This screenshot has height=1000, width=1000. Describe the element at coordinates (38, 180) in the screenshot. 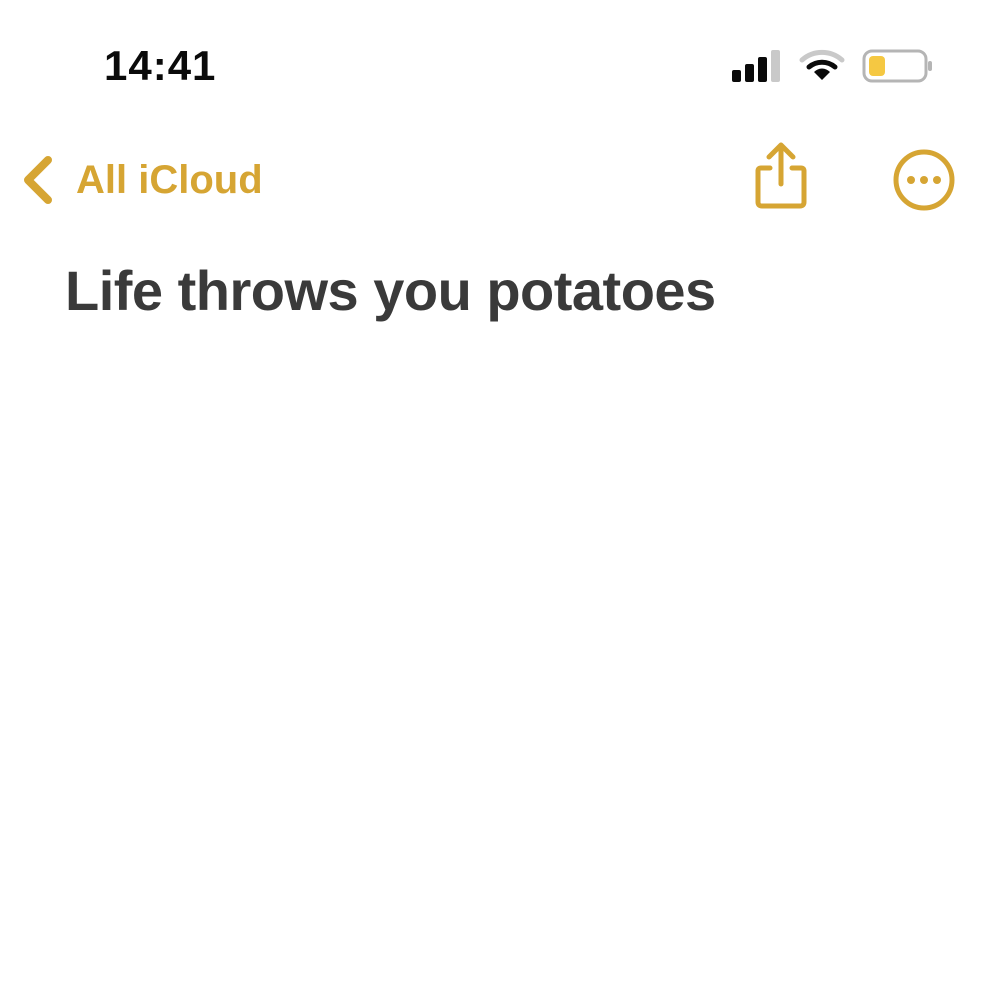

I see `chevron-left-icon` at that location.